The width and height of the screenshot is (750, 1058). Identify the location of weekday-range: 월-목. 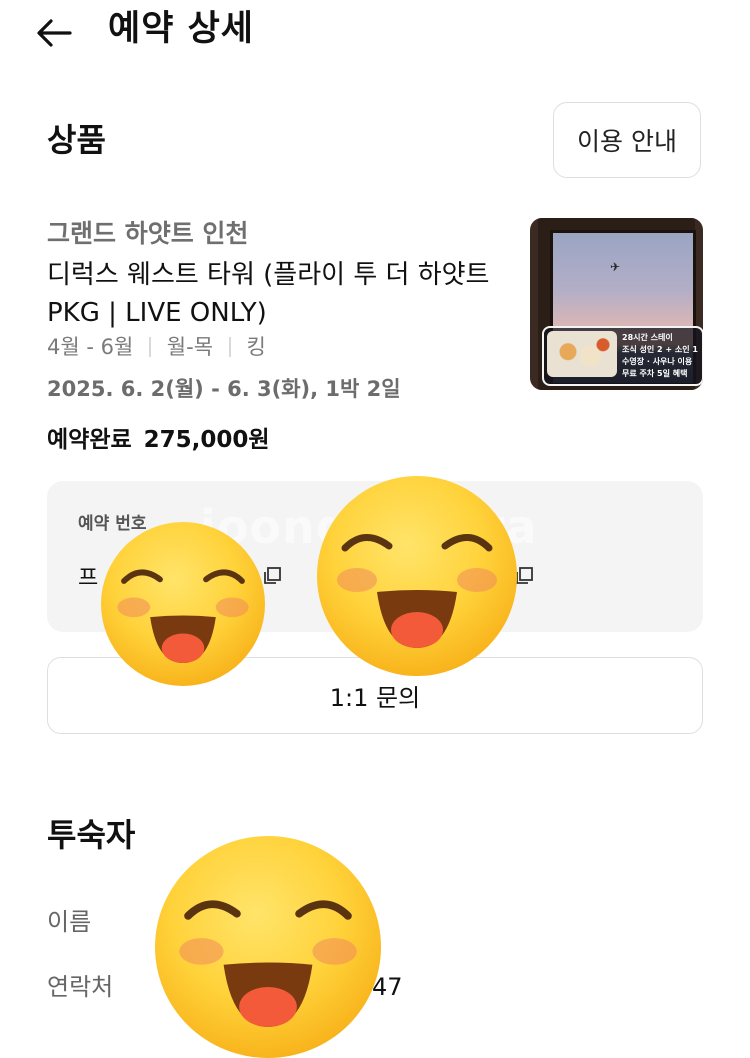
(190, 347).